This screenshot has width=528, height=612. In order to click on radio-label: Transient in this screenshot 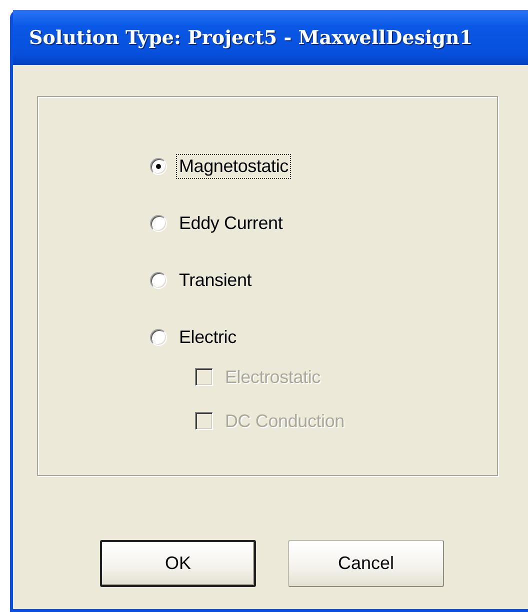, I will do `click(215, 280)`.